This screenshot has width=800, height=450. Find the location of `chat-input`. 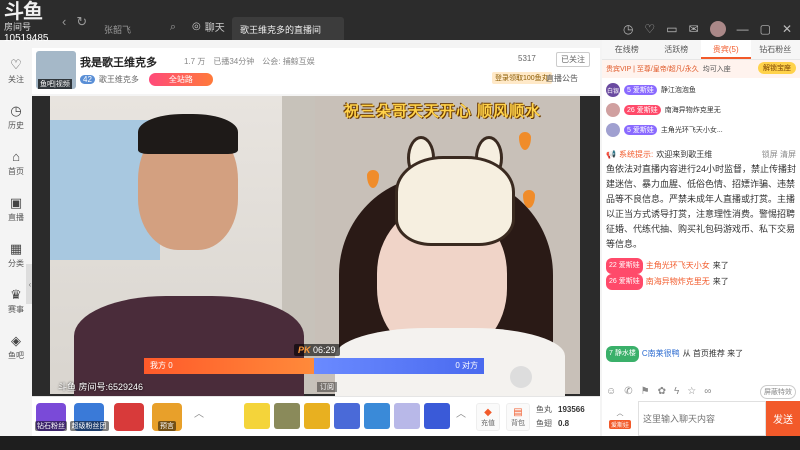

chat-input is located at coordinates (702, 418).